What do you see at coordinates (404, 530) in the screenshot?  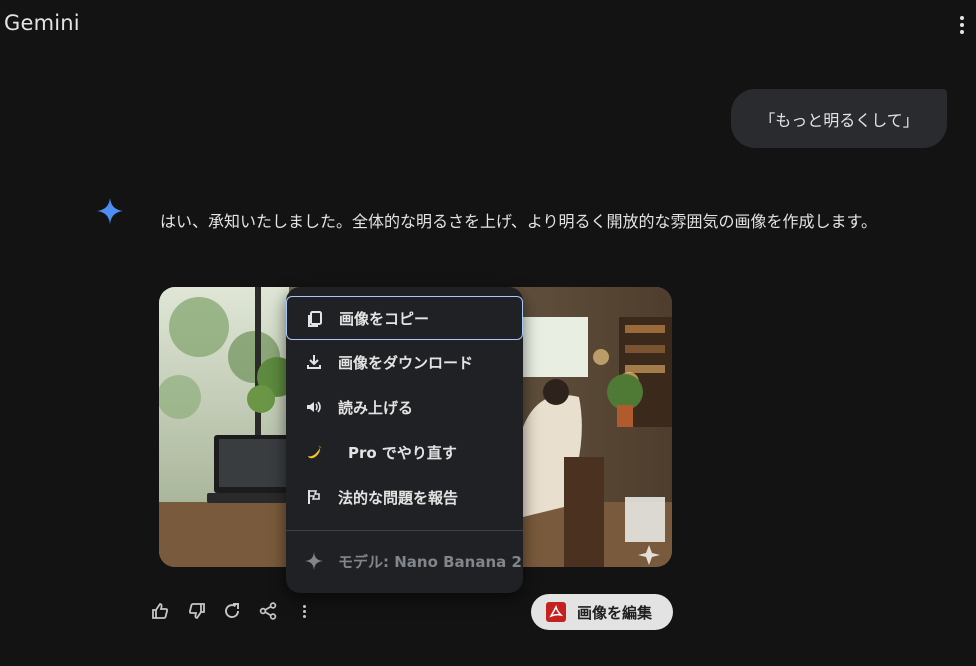 I see `menu-divider` at bounding box center [404, 530].